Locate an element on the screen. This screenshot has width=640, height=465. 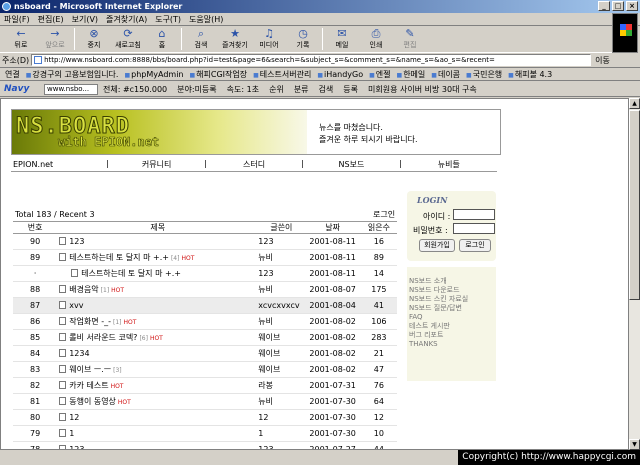
refresh-button: ⟳ 새로고침 is located at coordinates (128, 39).